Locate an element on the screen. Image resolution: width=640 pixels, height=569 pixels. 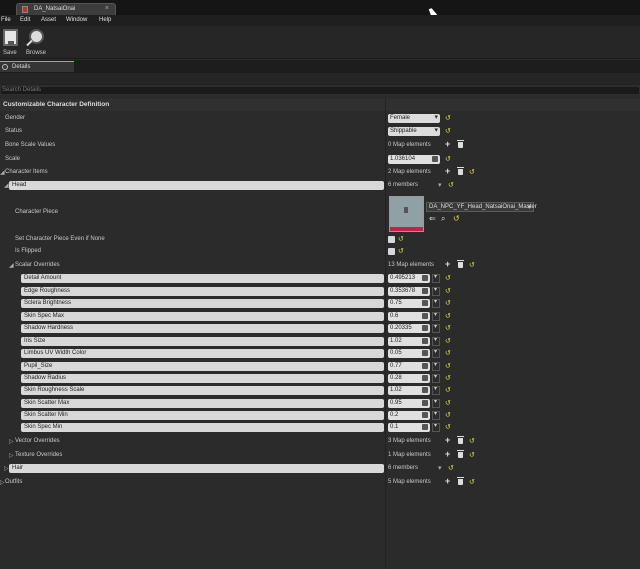
scalar-value-field: 0.6 is located at coordinates (409, 316).